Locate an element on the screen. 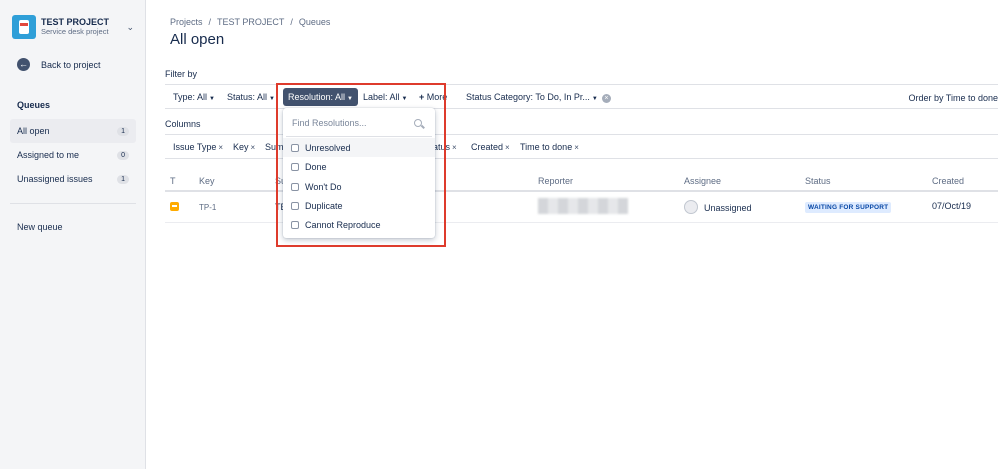 The image size is (998, 469). column-chip-key: Key × is located at coordinates (244, 147).